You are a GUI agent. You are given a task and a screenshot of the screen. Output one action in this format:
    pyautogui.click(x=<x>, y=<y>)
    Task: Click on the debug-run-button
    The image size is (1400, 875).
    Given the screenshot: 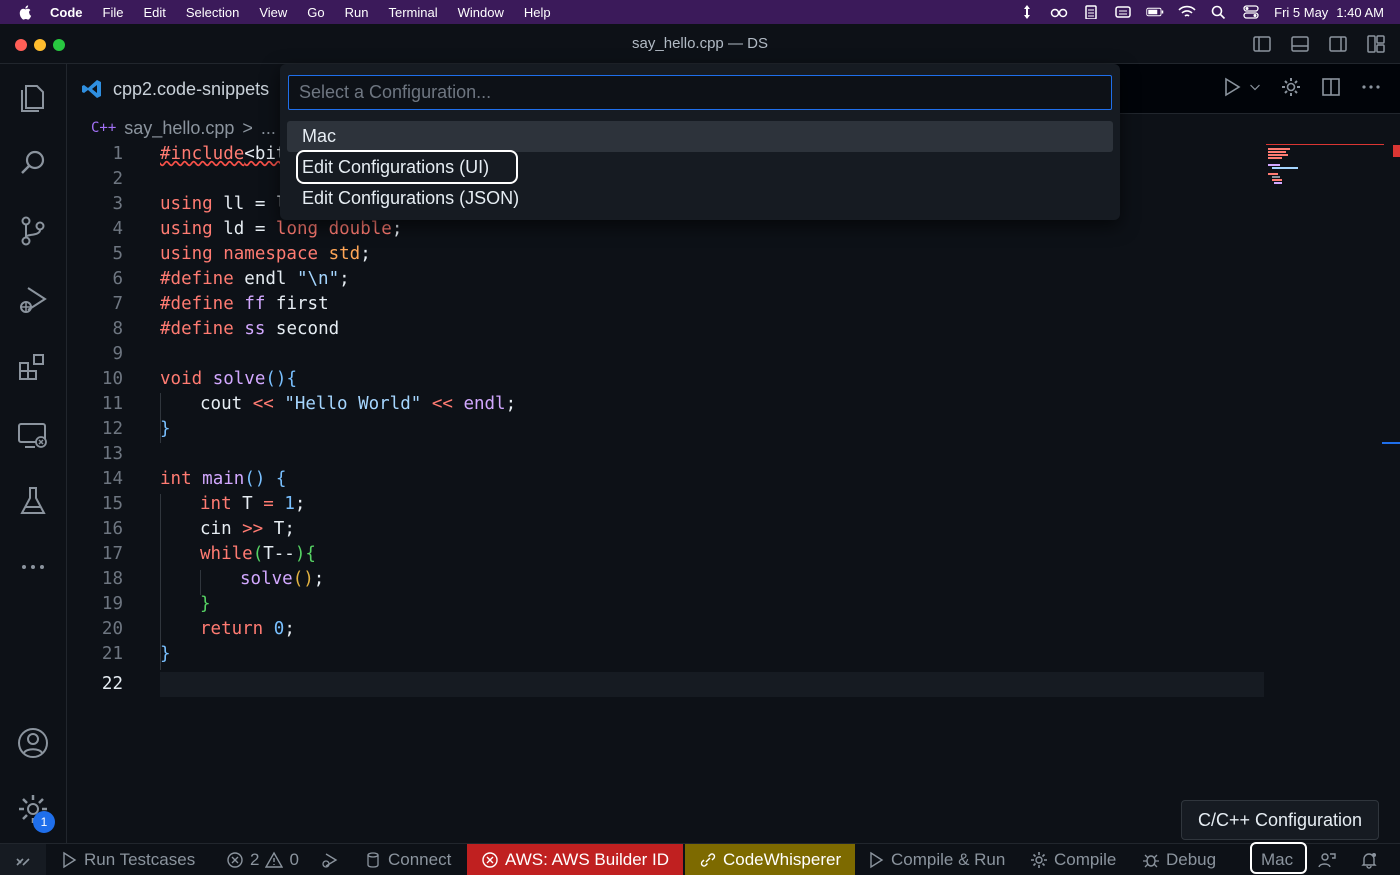 What is the action you would take?
    pyautogui.click(x=329, y=859)
    